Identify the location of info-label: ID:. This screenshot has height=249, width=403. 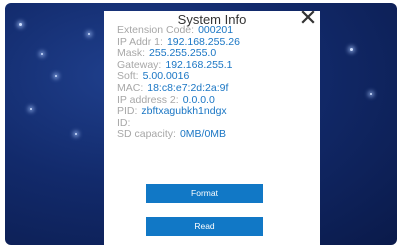
(124, 122).